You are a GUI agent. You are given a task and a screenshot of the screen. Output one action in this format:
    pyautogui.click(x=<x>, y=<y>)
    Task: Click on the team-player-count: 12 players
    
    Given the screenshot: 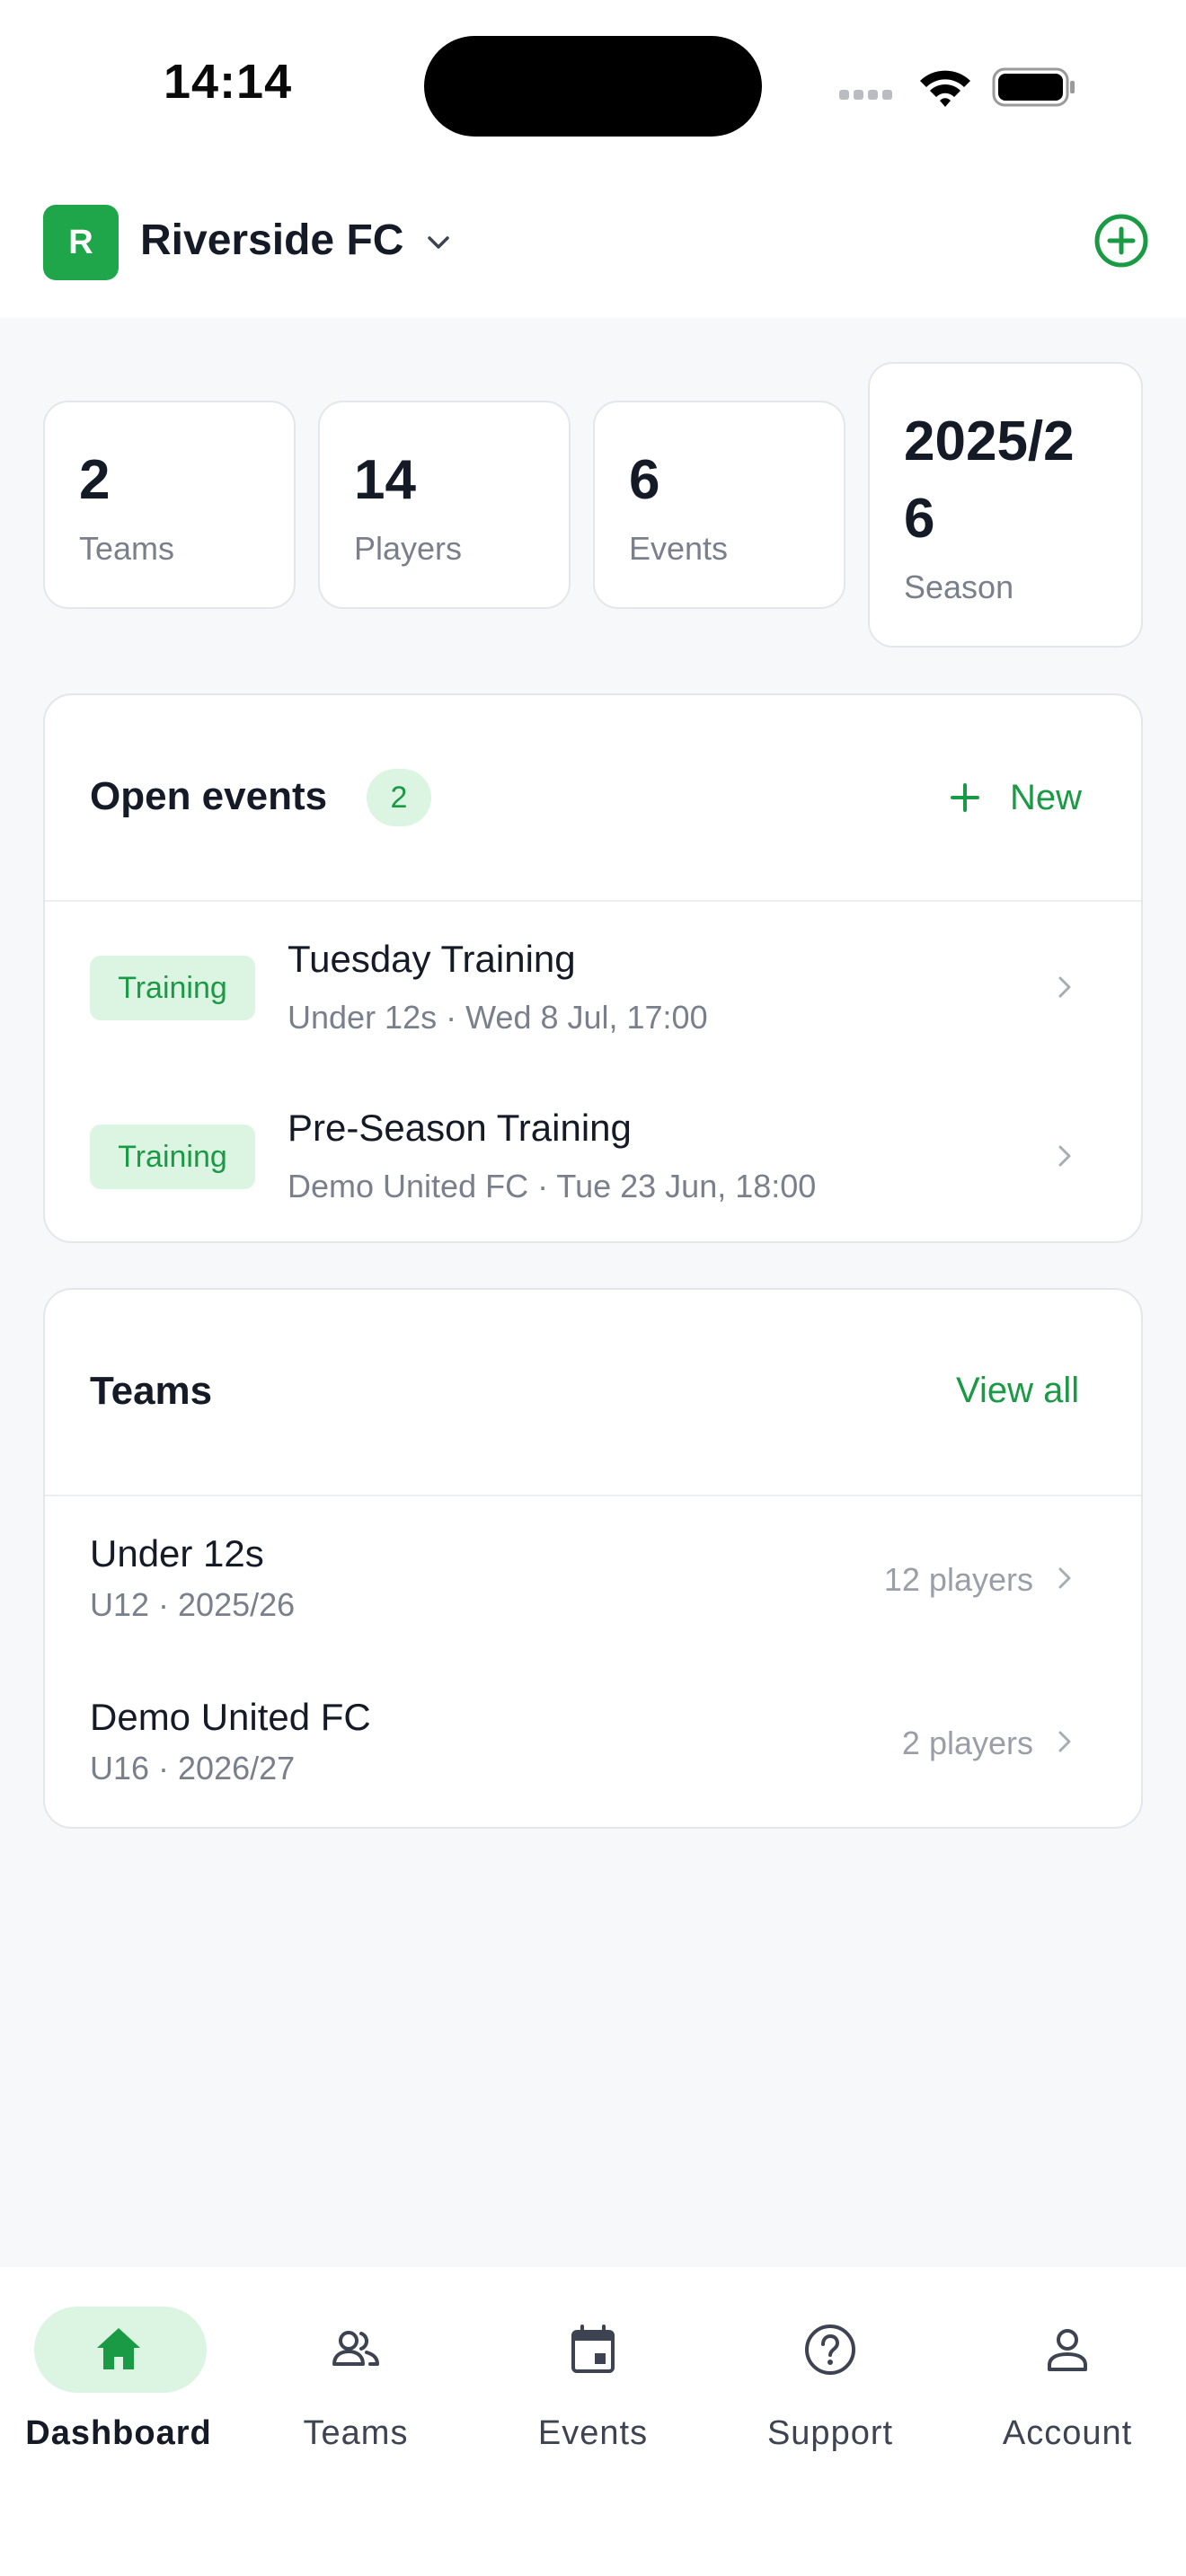 What is the action you would take?
    pyautogui.click(x=958, y=1579)
    